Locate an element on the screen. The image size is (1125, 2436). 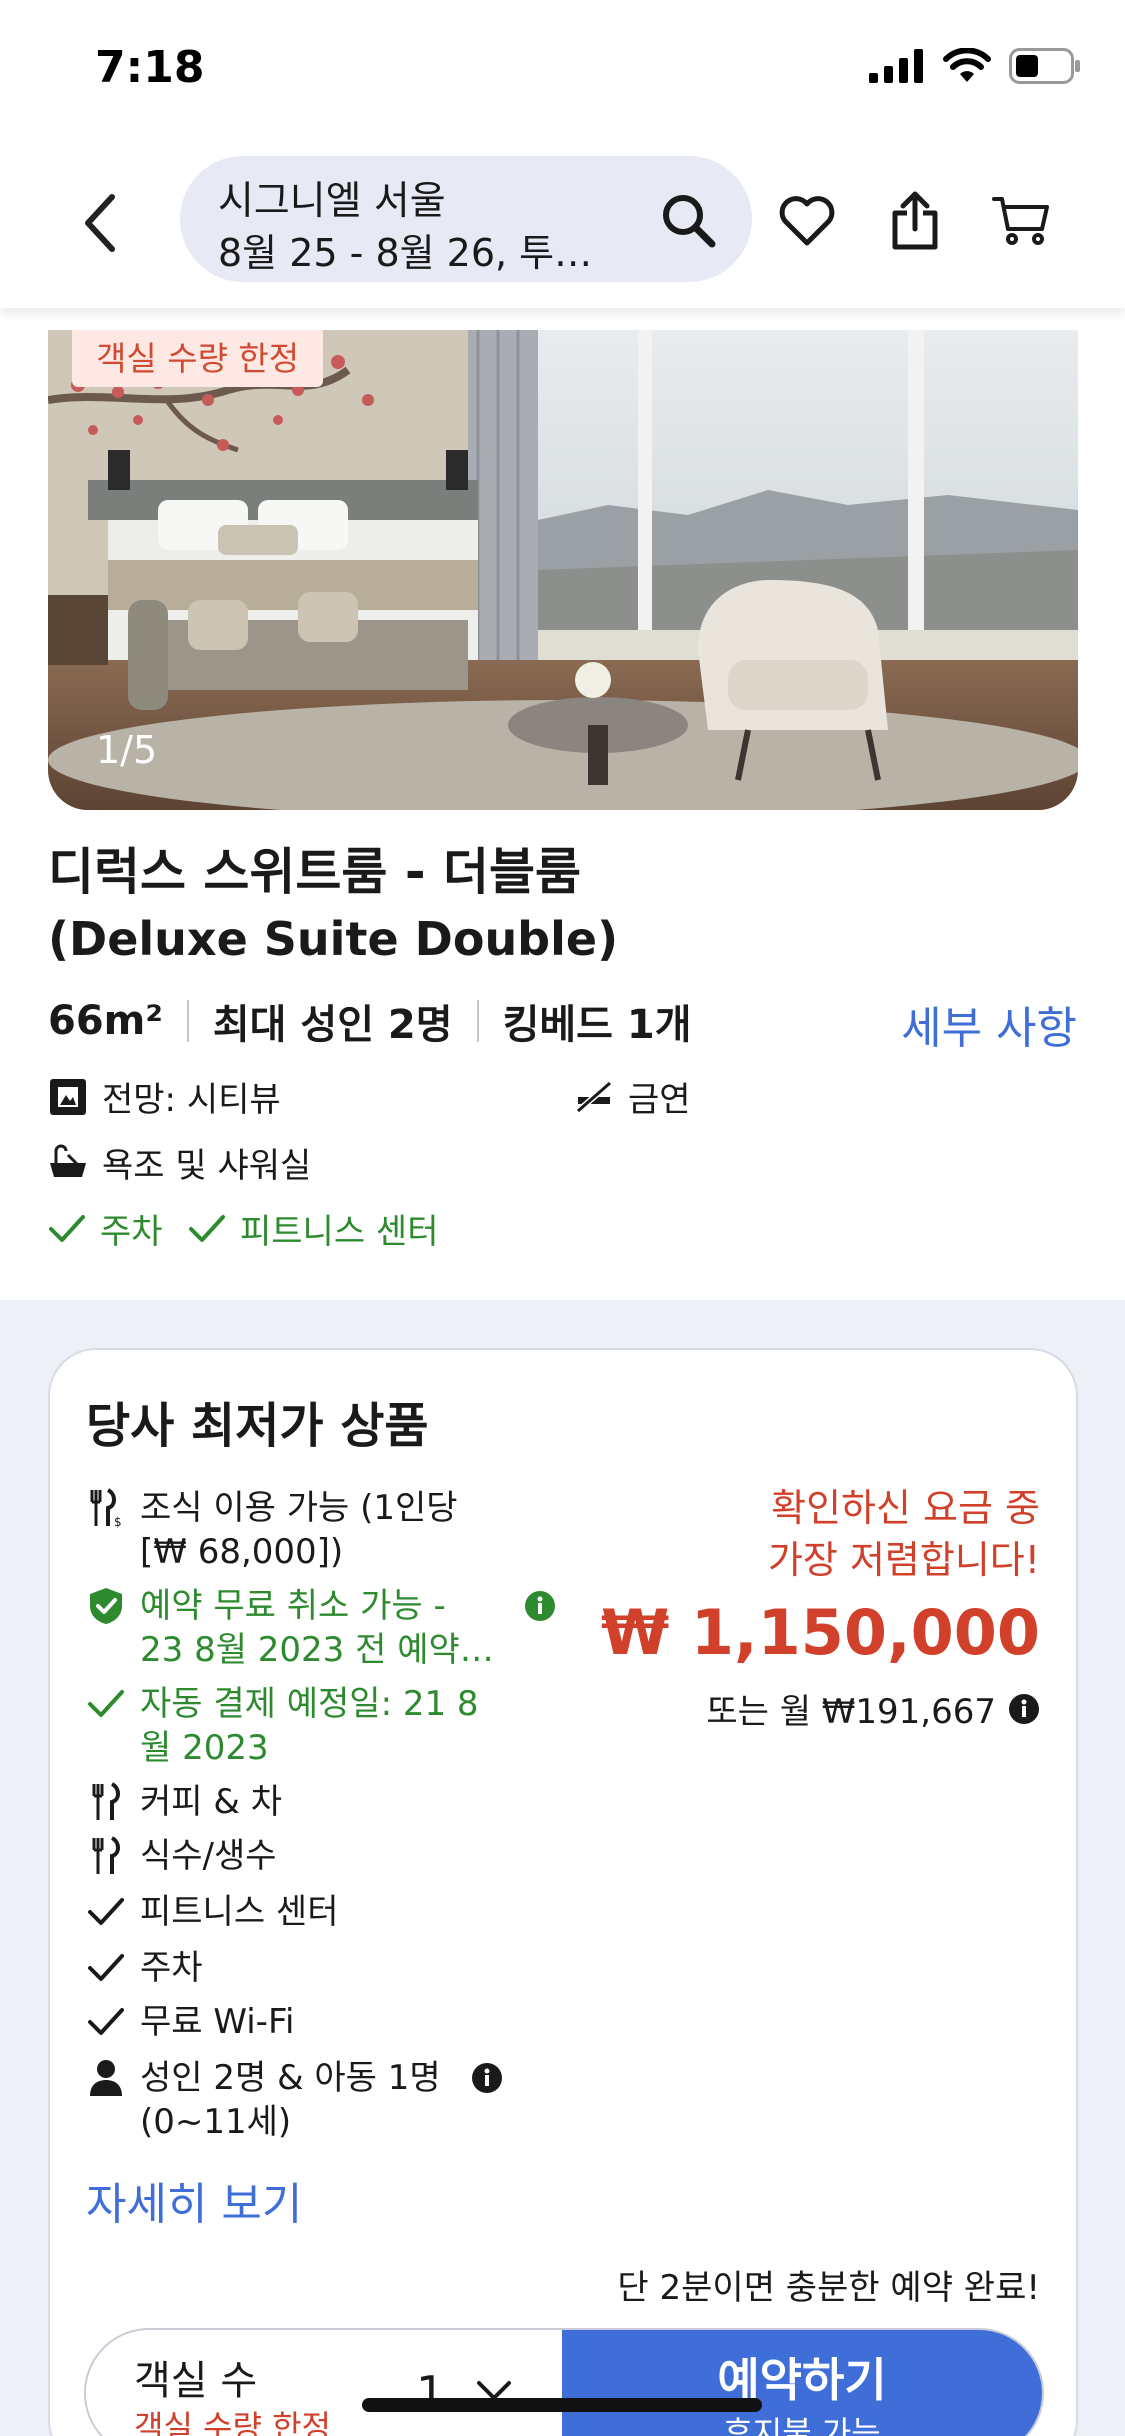
feature-payment-line2: 월 2023 is located at coordinates (204, 1748).